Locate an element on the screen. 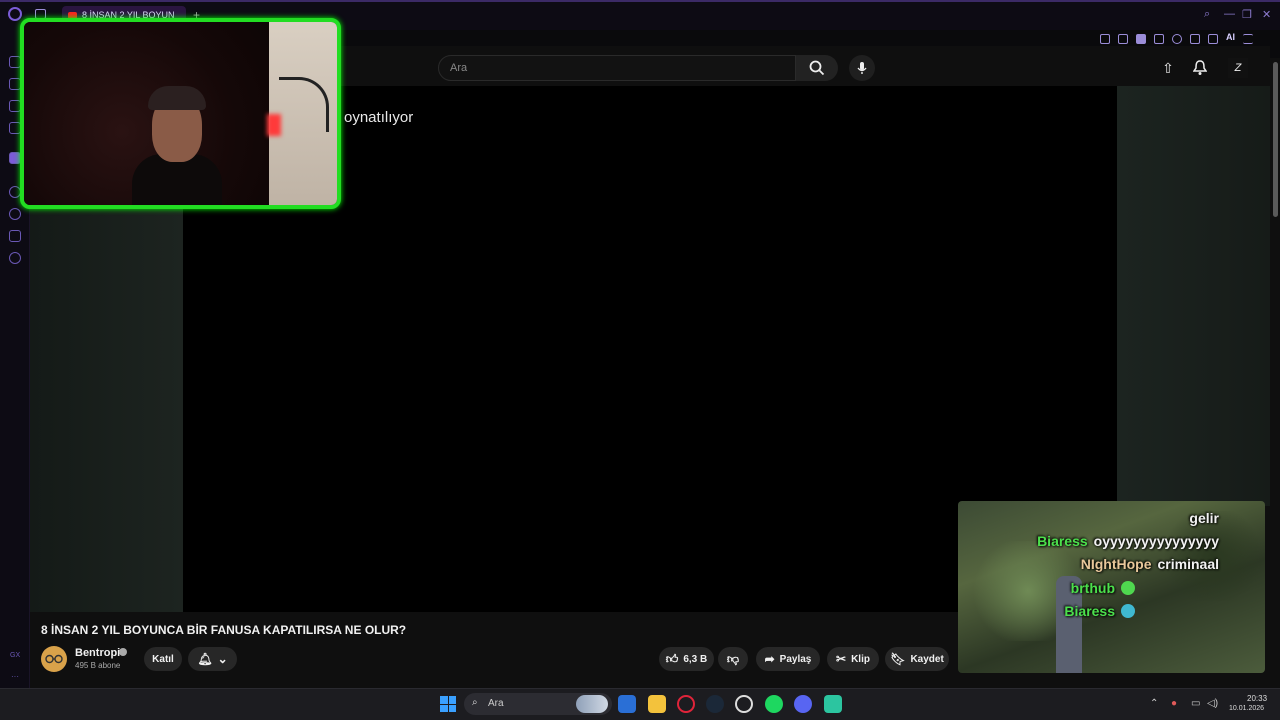 The height and width of the screenshot is (720, 1280). pin-icon is located at coordinates (1105, 39).